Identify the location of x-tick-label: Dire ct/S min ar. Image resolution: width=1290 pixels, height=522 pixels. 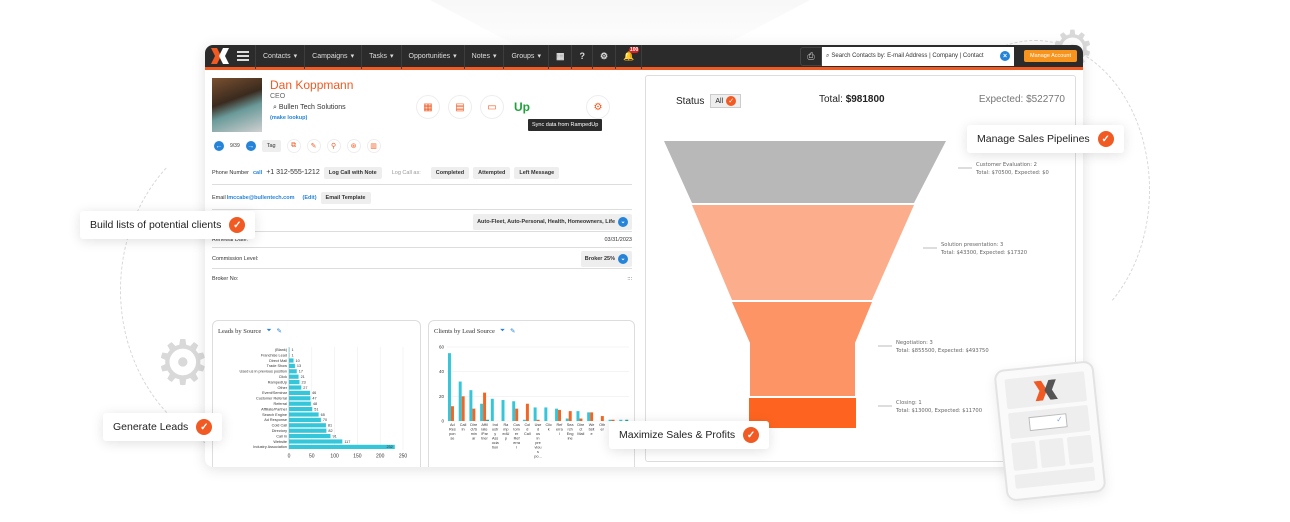
(473, 432).